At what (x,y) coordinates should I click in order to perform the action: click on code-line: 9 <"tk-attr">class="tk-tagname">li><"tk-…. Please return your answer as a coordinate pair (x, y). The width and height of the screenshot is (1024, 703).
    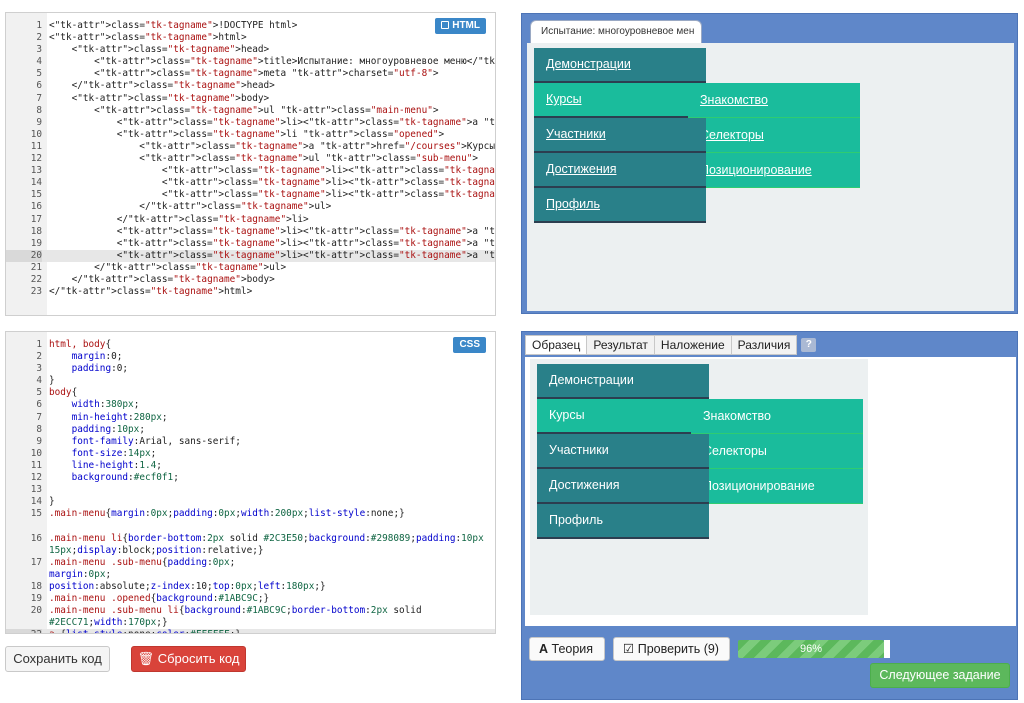
    Looking at the image, I should click on (250, 123).